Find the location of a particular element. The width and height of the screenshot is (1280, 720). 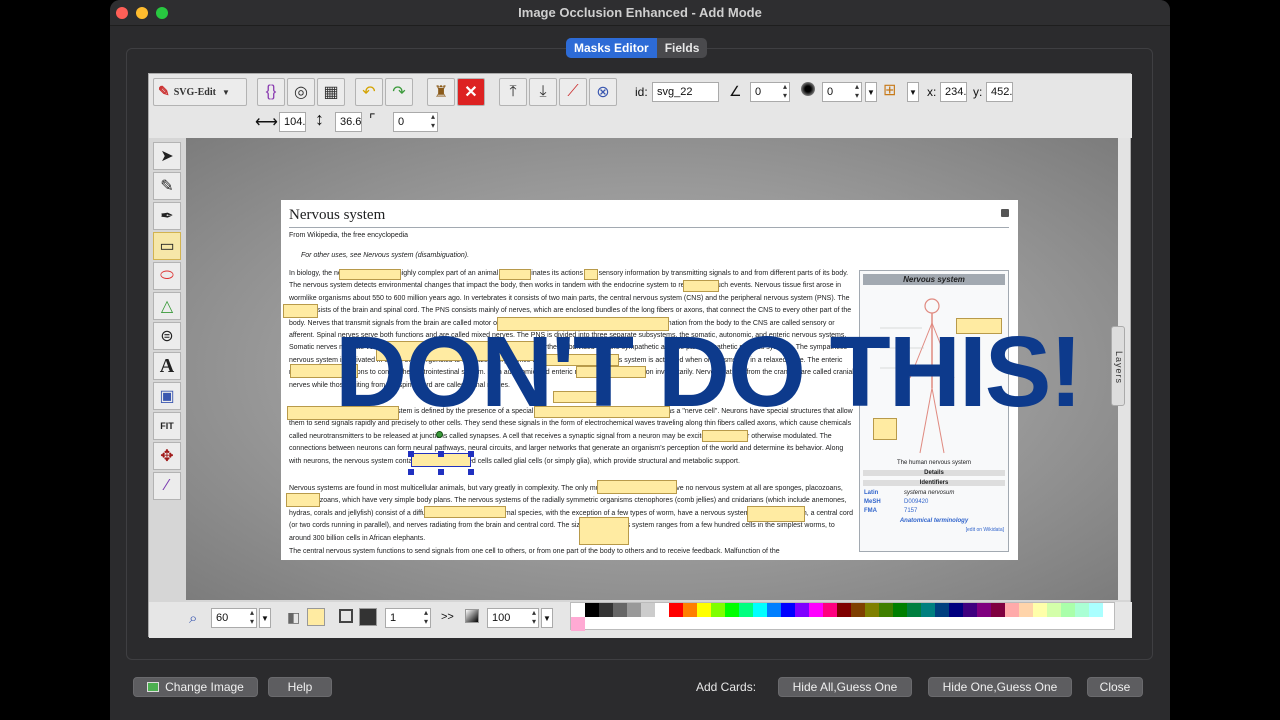

align-dropdown: ▼ is located at coordinates (871, 92).